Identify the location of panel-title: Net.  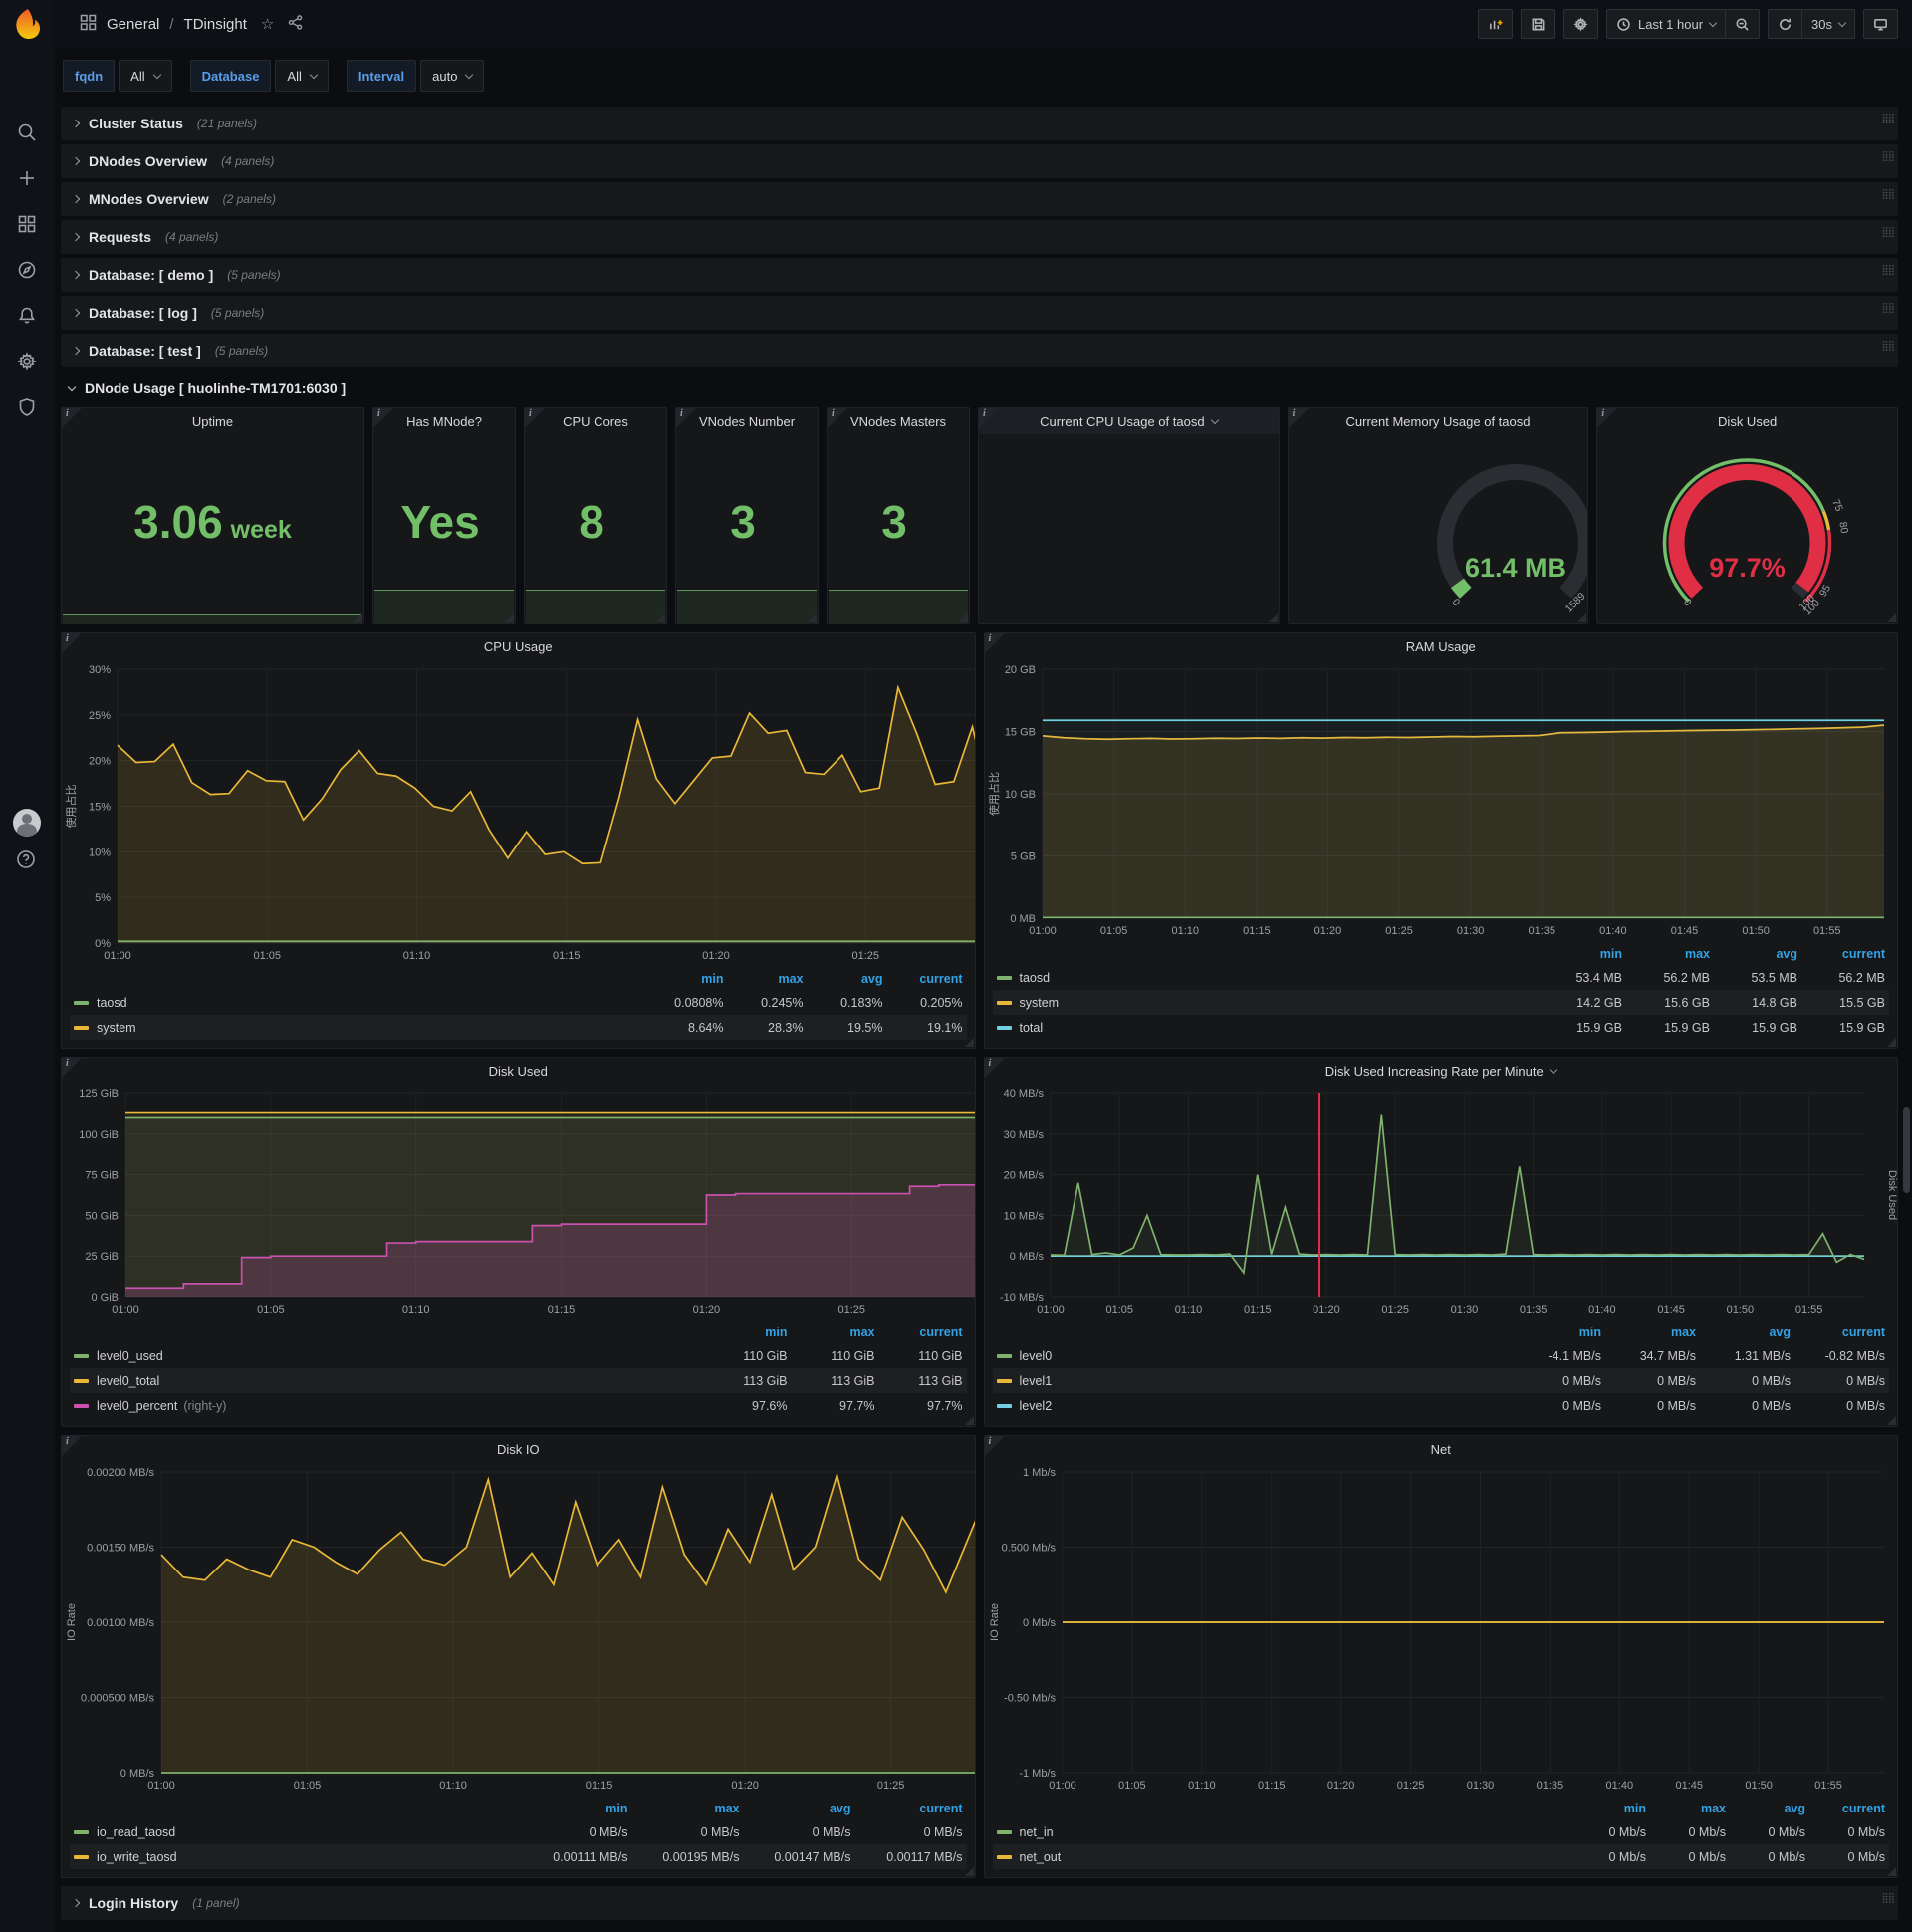
(1441, 1449).